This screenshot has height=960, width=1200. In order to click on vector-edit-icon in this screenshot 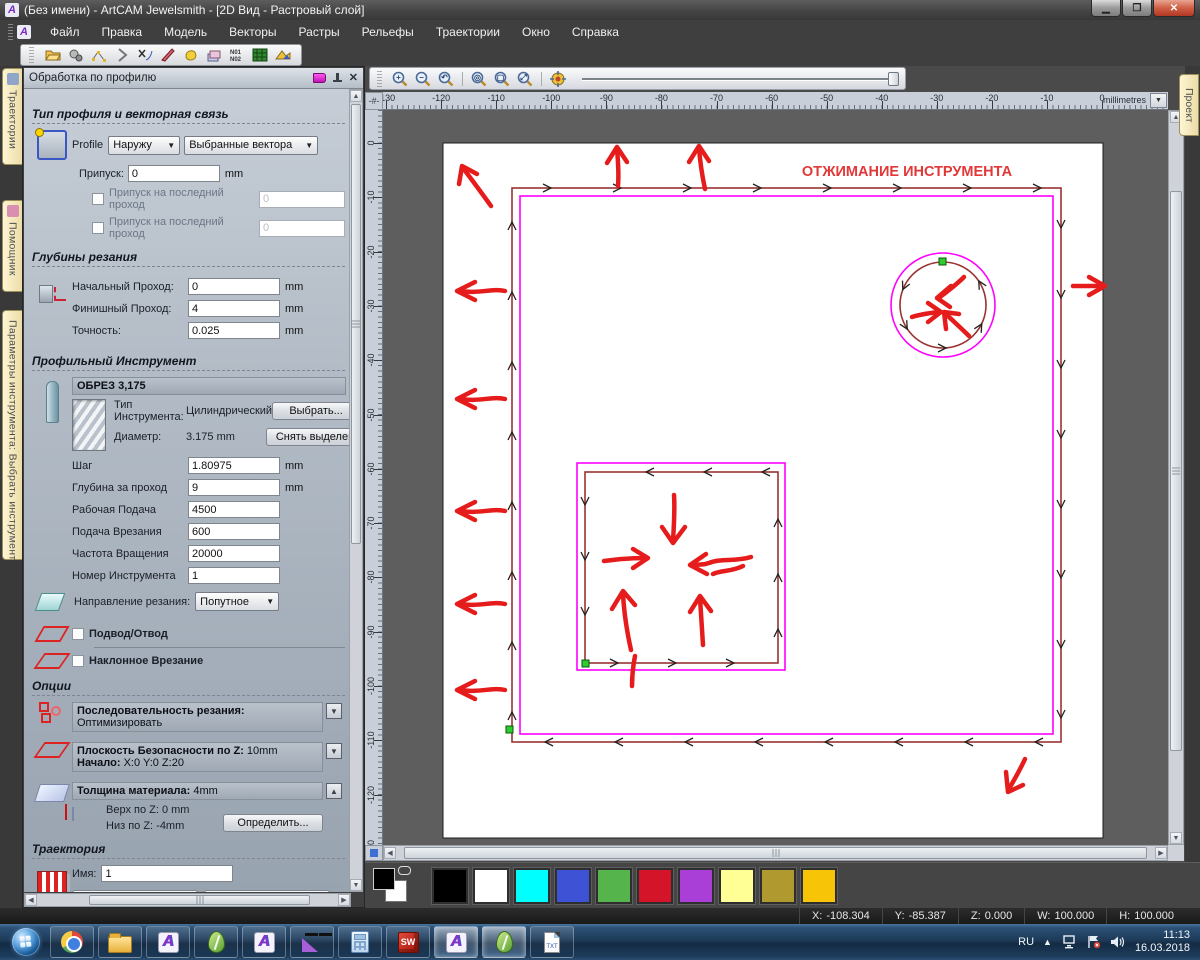, I will do `click(144, 55)`.